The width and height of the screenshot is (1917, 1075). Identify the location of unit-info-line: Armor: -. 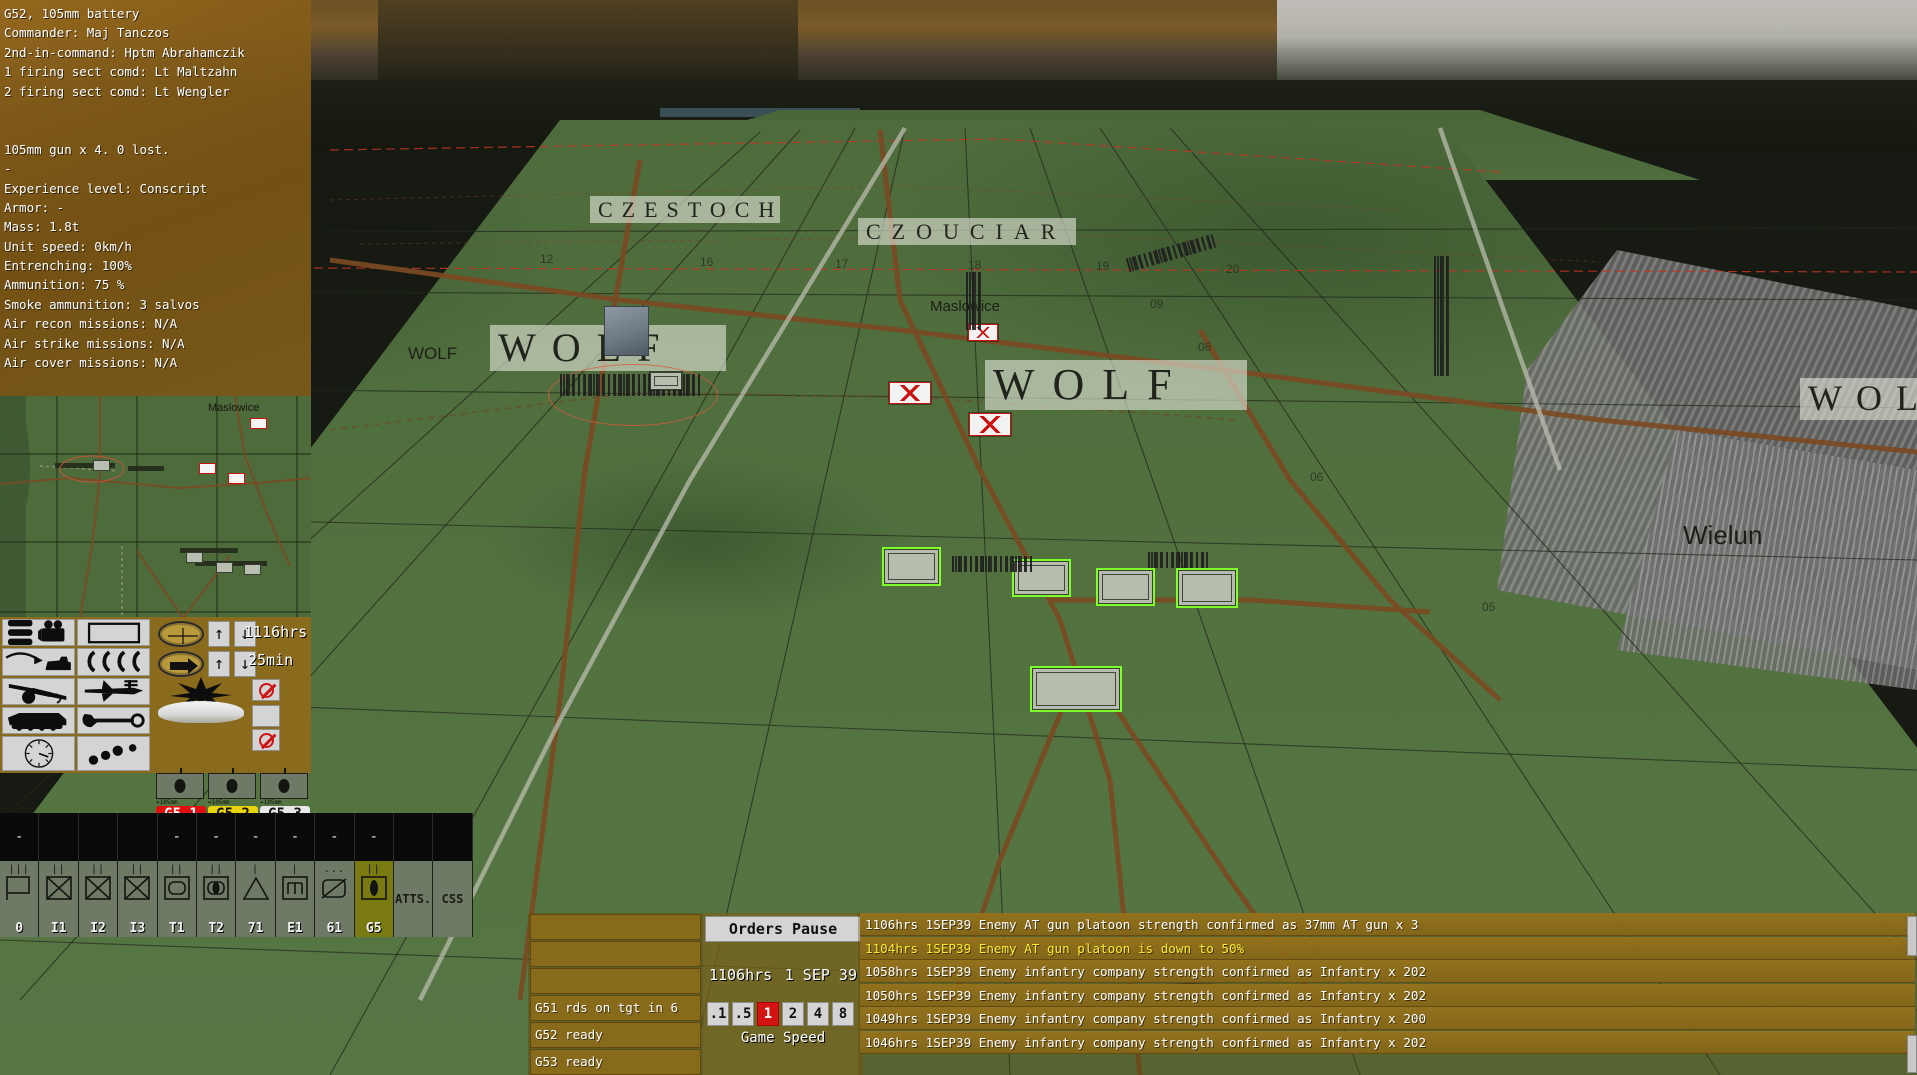
(34, 207).